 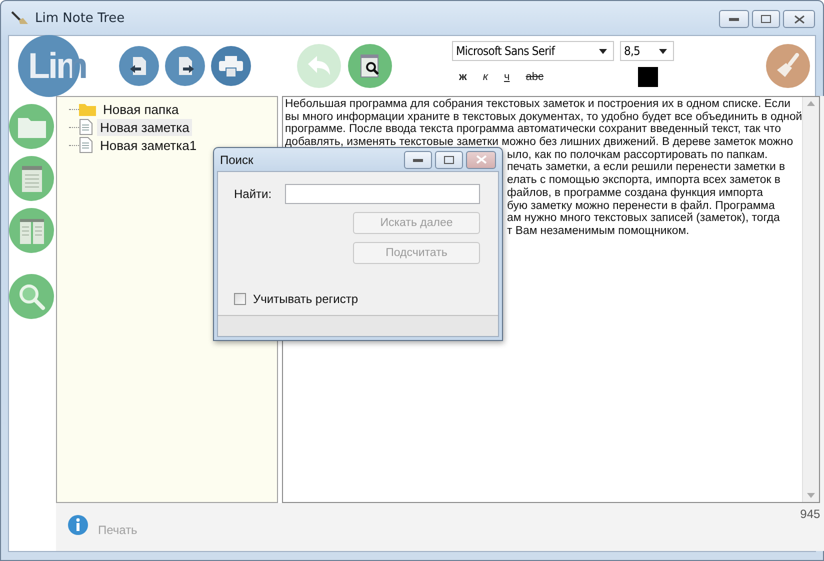 What do you see at coordinates (139, 66) in the screenshot?
I see `import-button` at bounding box center [139, 66].